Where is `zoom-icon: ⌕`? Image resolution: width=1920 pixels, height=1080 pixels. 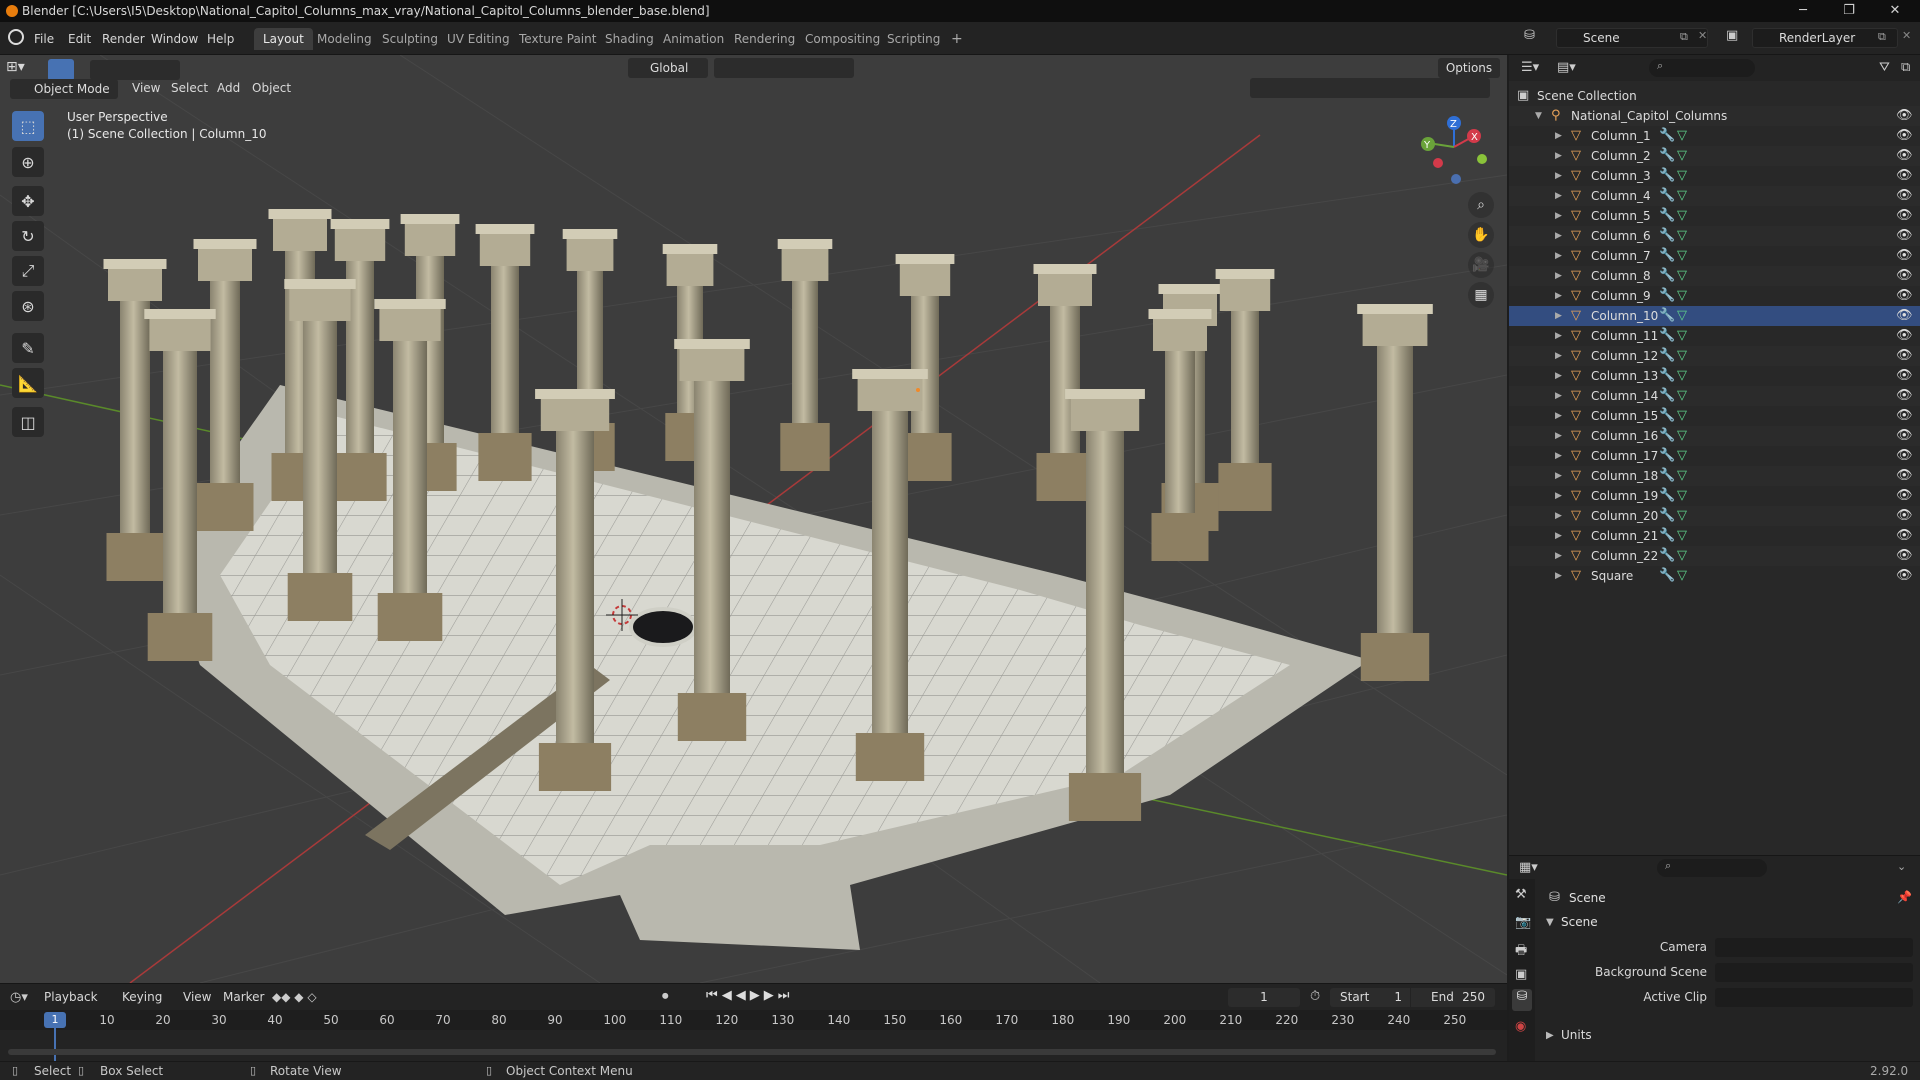
zoom-icon: ⌕ is located at coordinates (1481, 205).